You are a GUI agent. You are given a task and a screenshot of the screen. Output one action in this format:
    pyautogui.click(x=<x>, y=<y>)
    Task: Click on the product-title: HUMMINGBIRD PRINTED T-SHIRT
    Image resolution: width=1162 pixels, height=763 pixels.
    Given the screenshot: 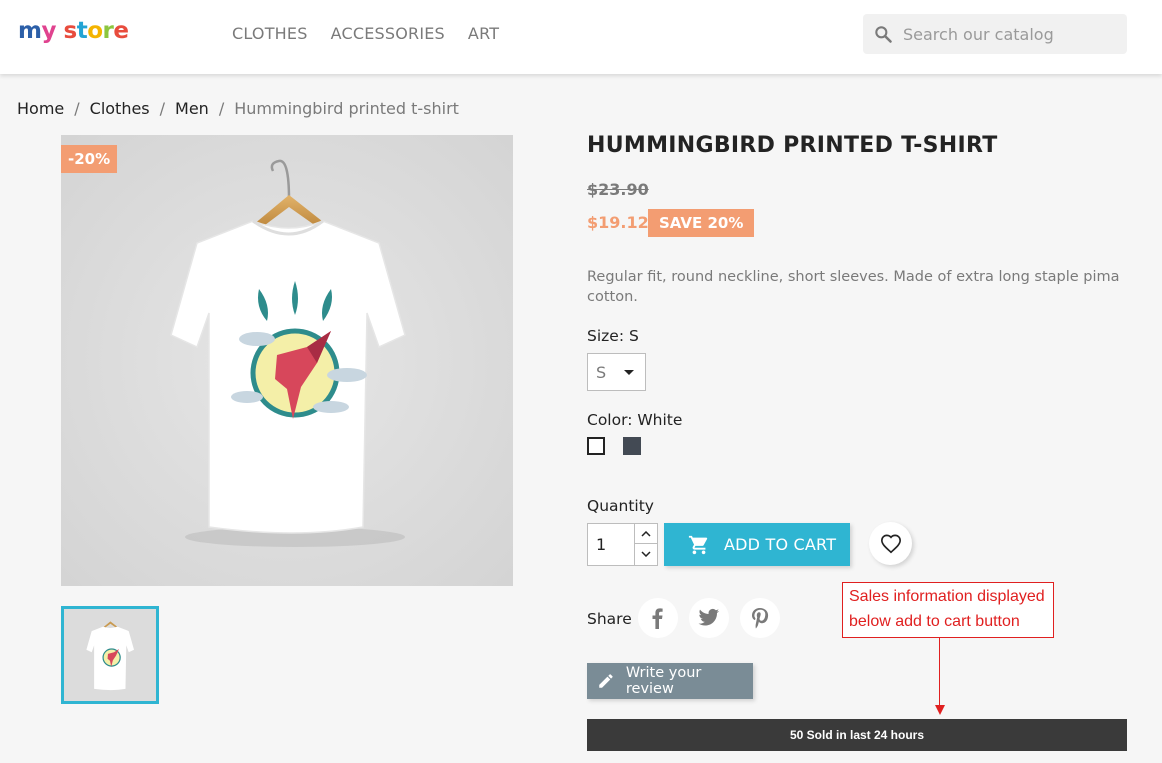 What is the action you would take?
    pyautogui.click(x=792, y=145)
    